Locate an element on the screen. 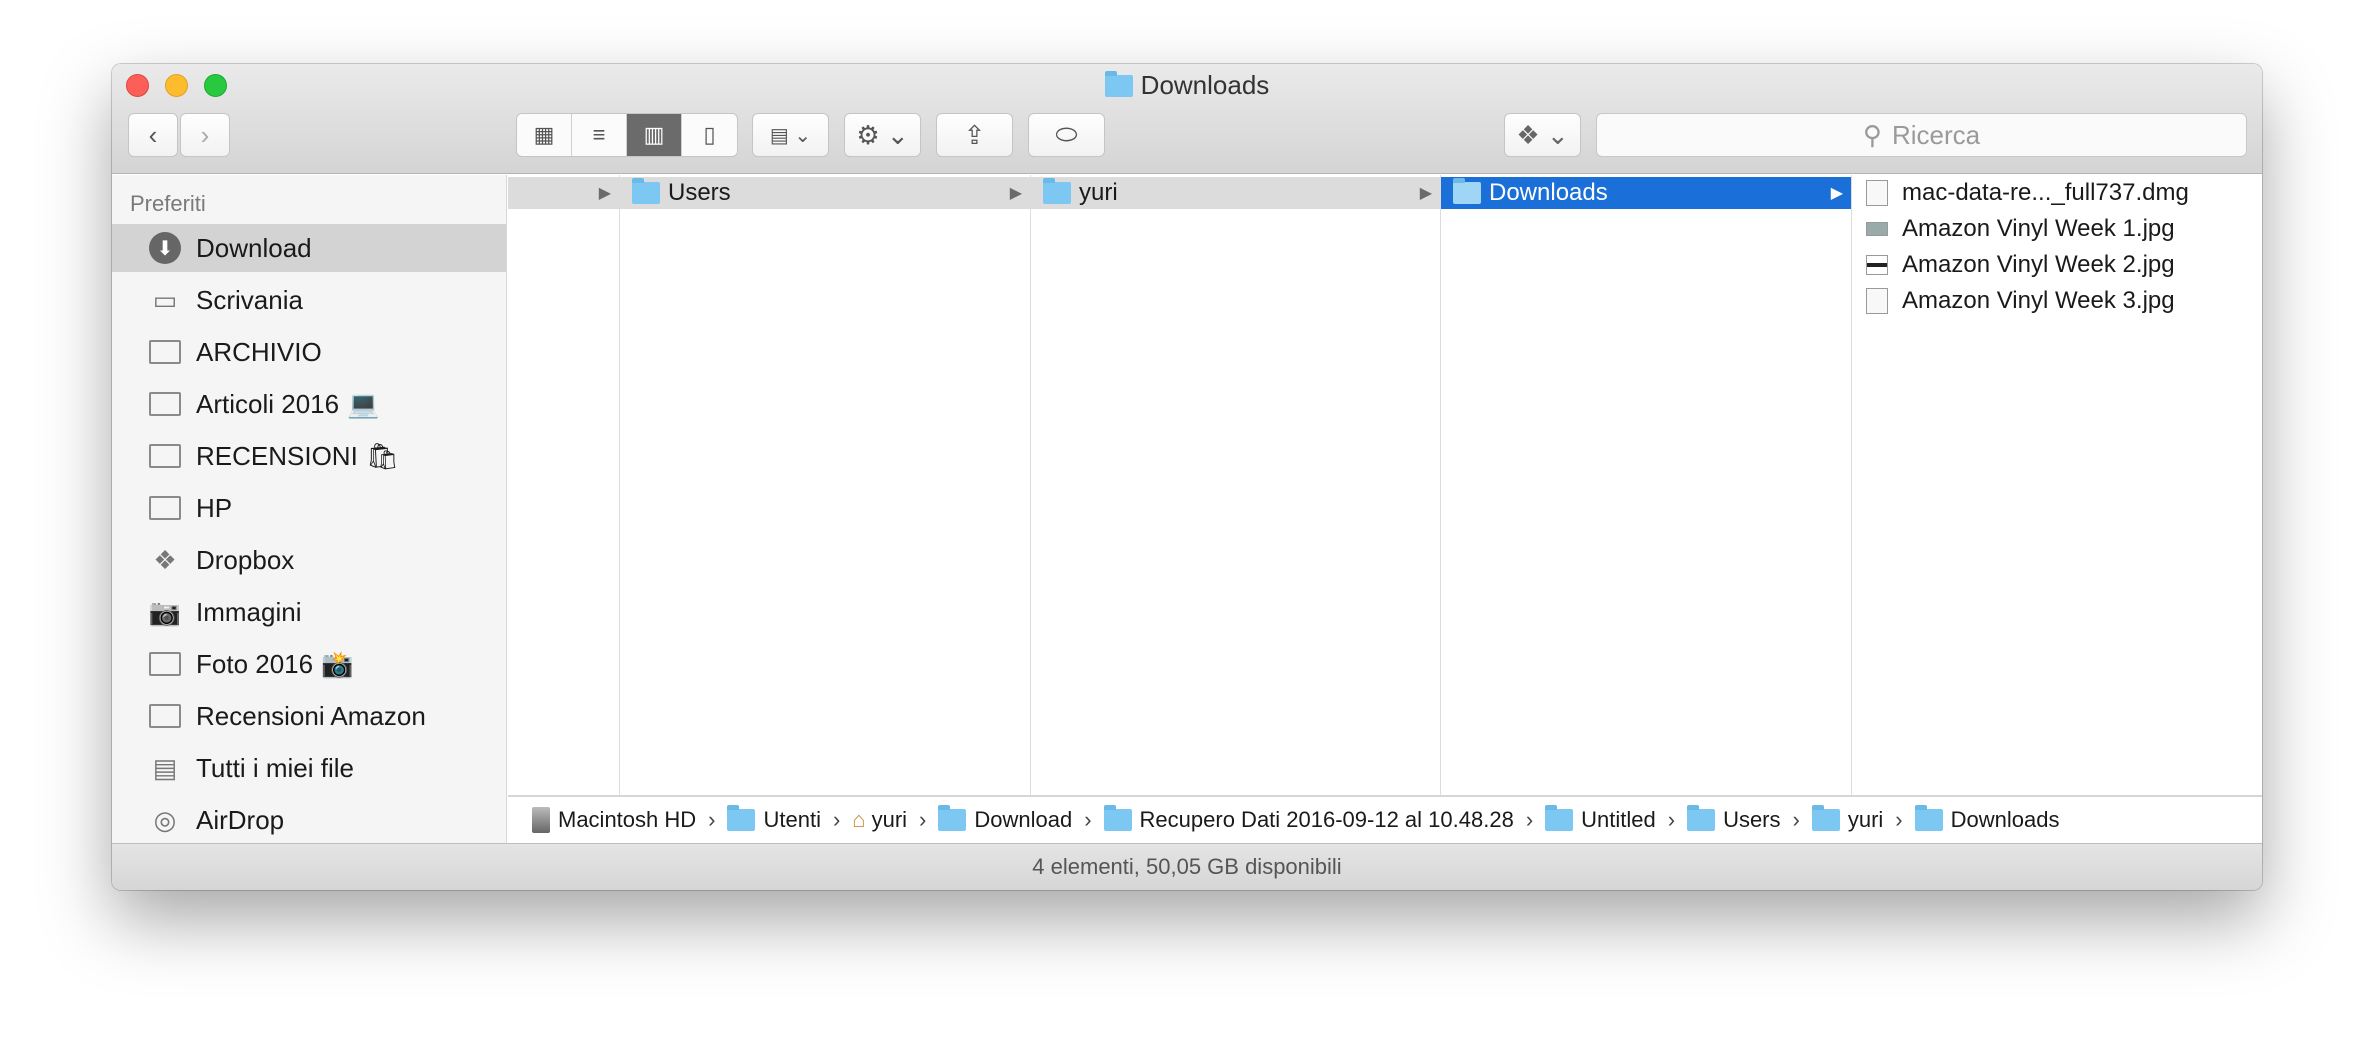  row-label: Downloads is located at coordinates (1548, 192).